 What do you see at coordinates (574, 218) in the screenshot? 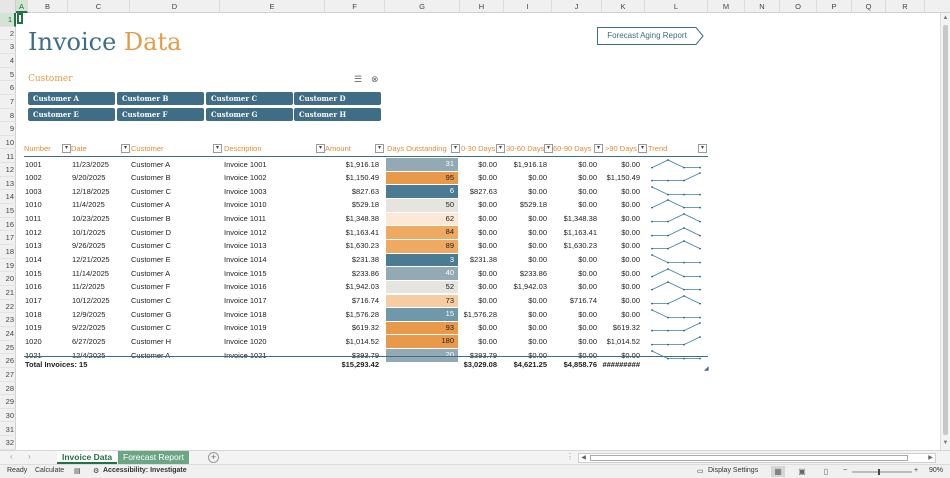
I see `days-60-90-cell: $1,348.38` at bounding box center [574, 218].